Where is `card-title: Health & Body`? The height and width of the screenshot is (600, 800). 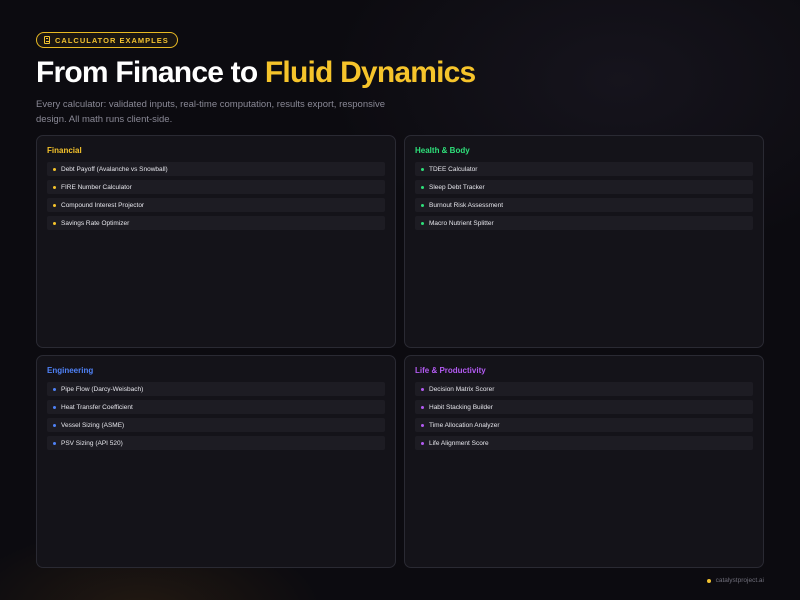 card-title: Health & Body is located at coordinates (442, 150).